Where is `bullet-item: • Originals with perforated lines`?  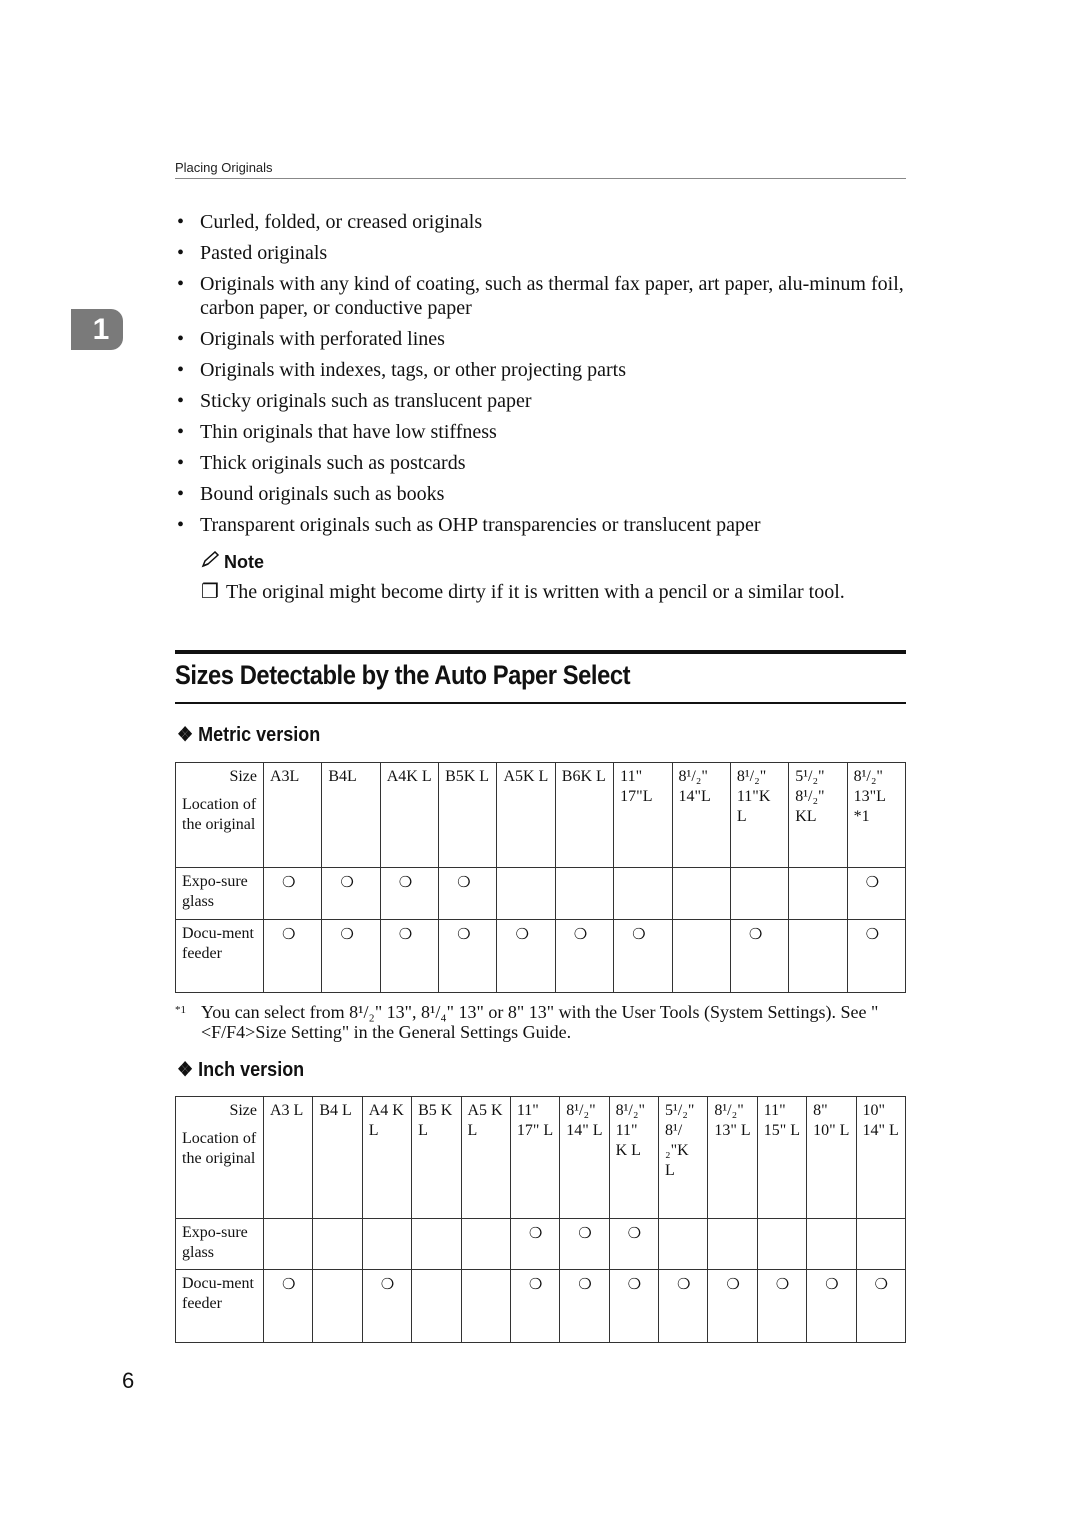
bullet-item: • Originals with perforated lines is located at coordinates (540, 339).